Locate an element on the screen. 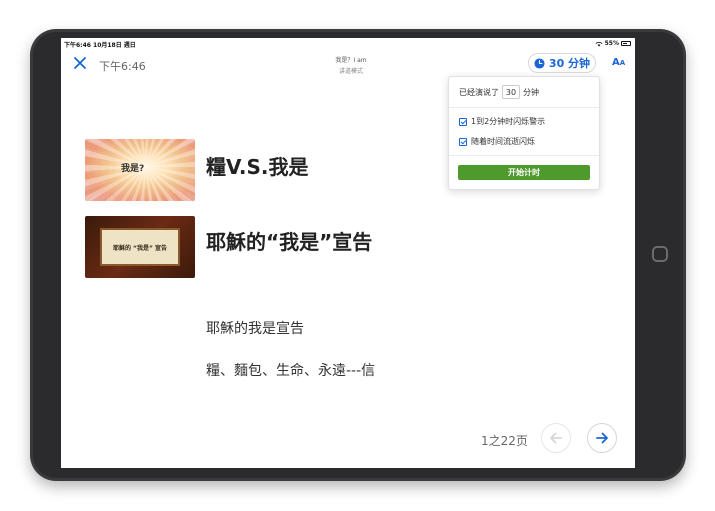 This screenshot has width=715, height=511. font-size-big: A is located at coordinates (616, 62).